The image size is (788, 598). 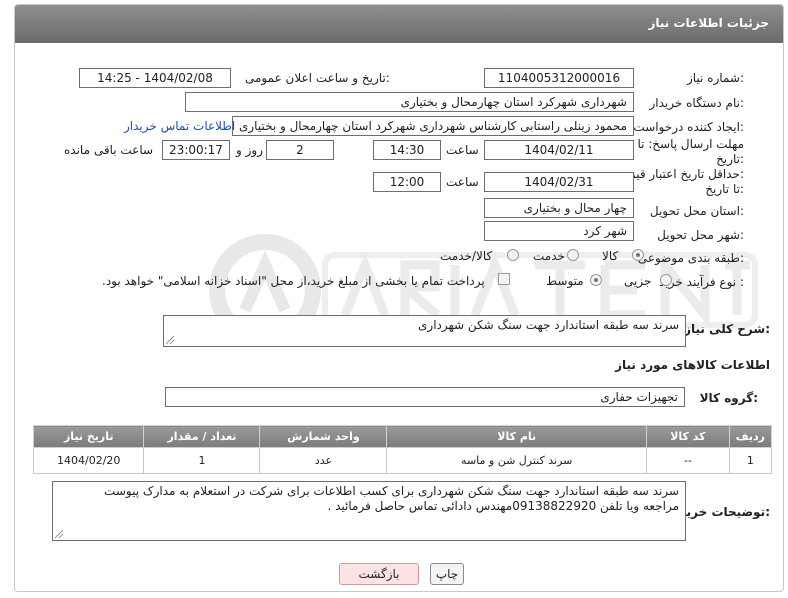 I want to click on treasury-checkbox, so click(x=504, y=279).